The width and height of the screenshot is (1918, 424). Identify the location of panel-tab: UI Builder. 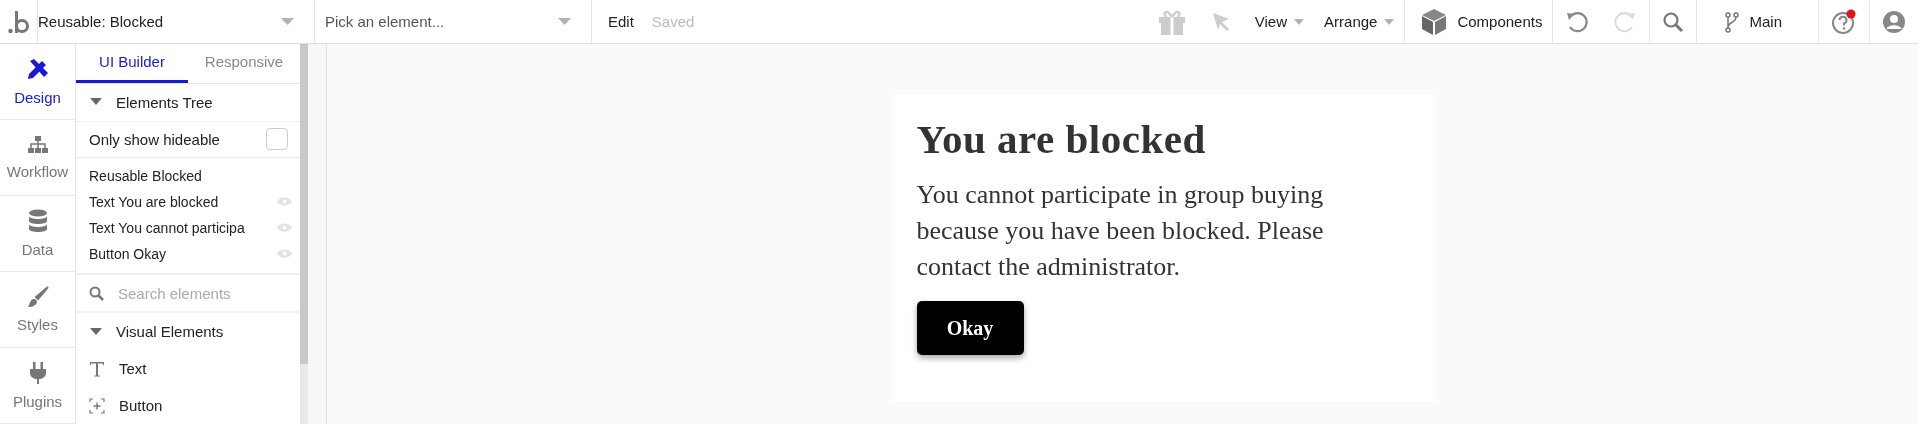
(132, 63).